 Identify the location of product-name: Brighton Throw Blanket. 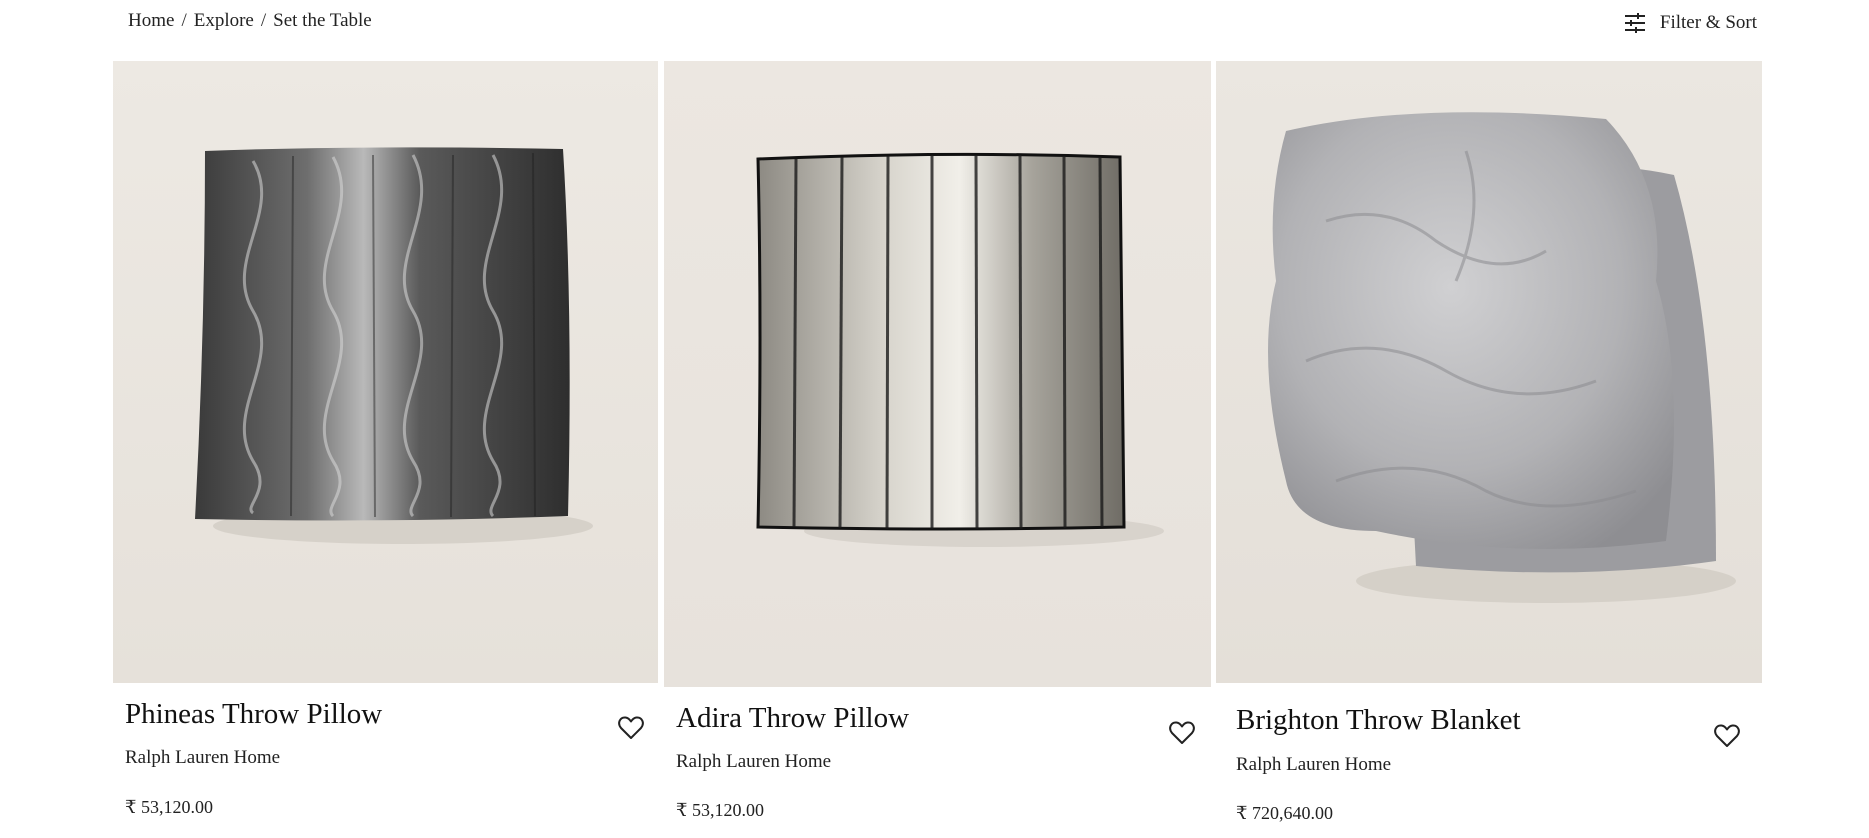
(1378, 720).